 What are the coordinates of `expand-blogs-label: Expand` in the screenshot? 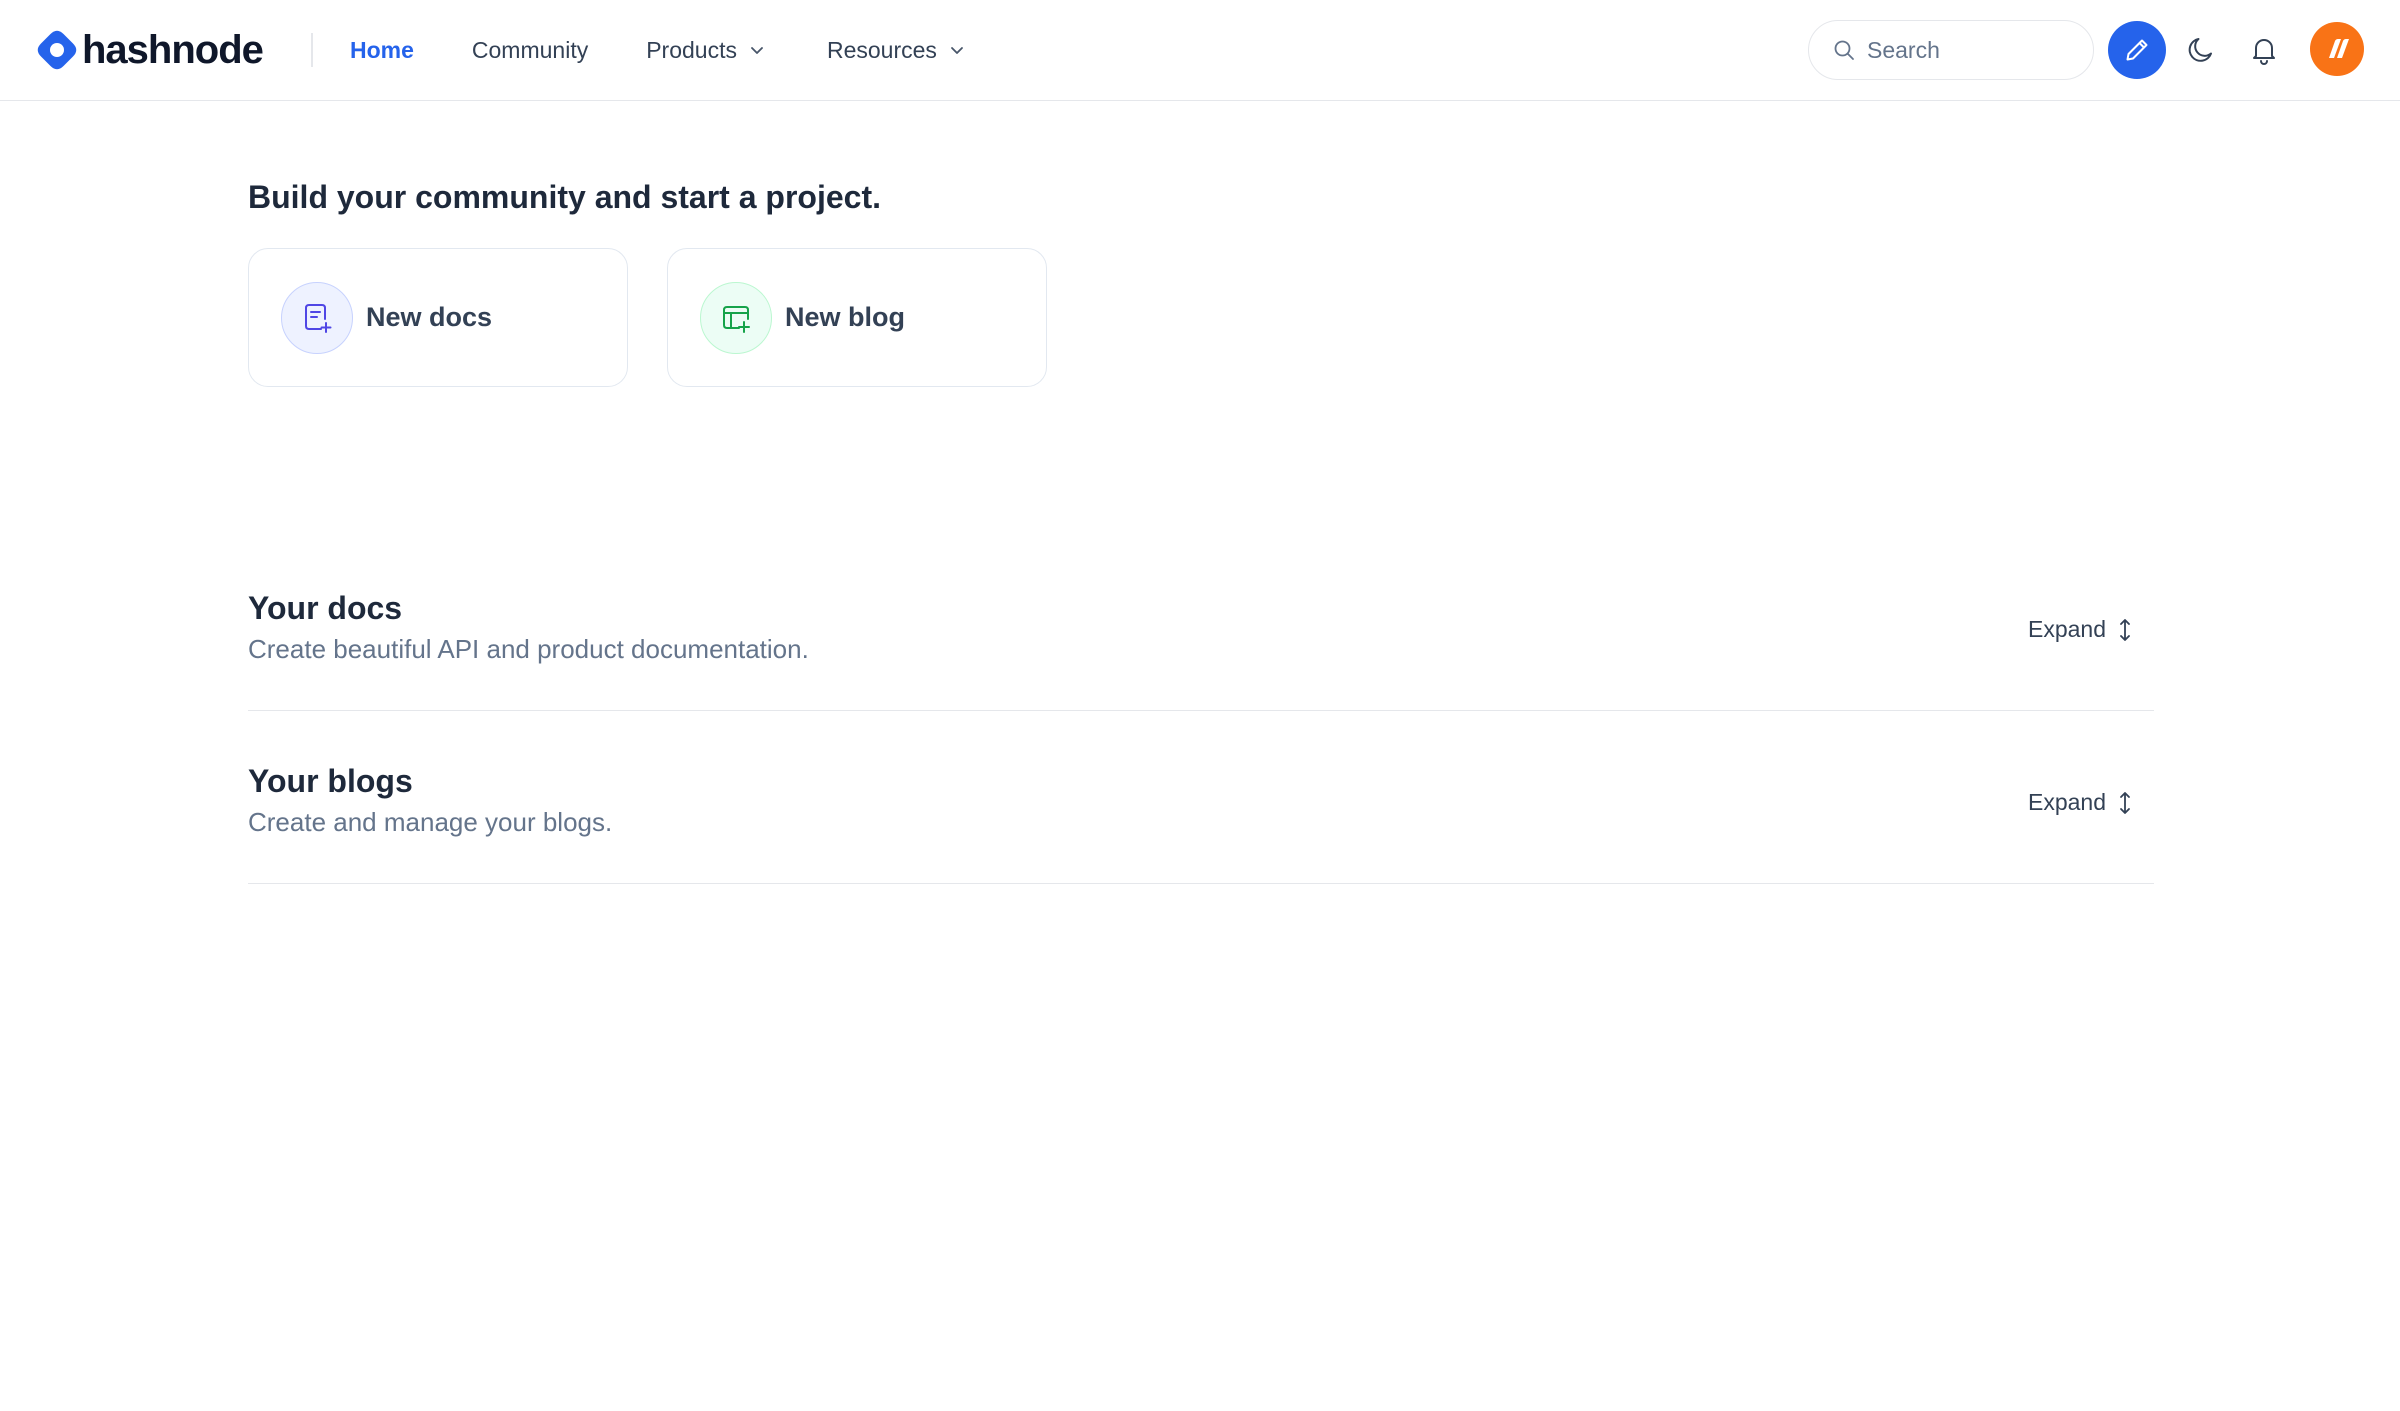 It's located at (2066, 802).